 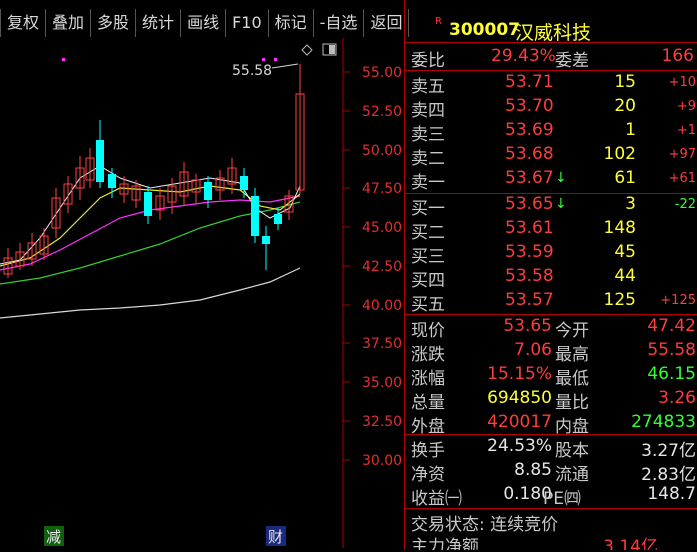 What do you see at coordinates (625, 106) in the screenshot?
I see `sell-volume: 20` at bounding box center [625, 106].